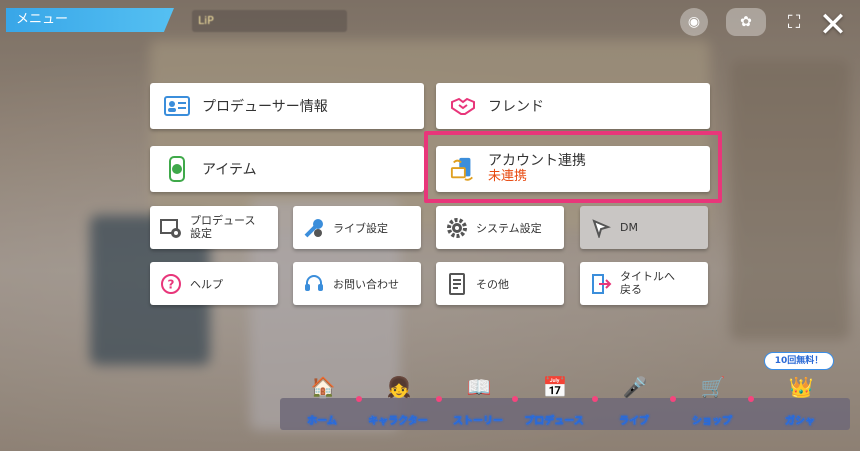  Describe the element at coordinates (177, 106) in the screenshot. I see `id-card-icon` at that location.